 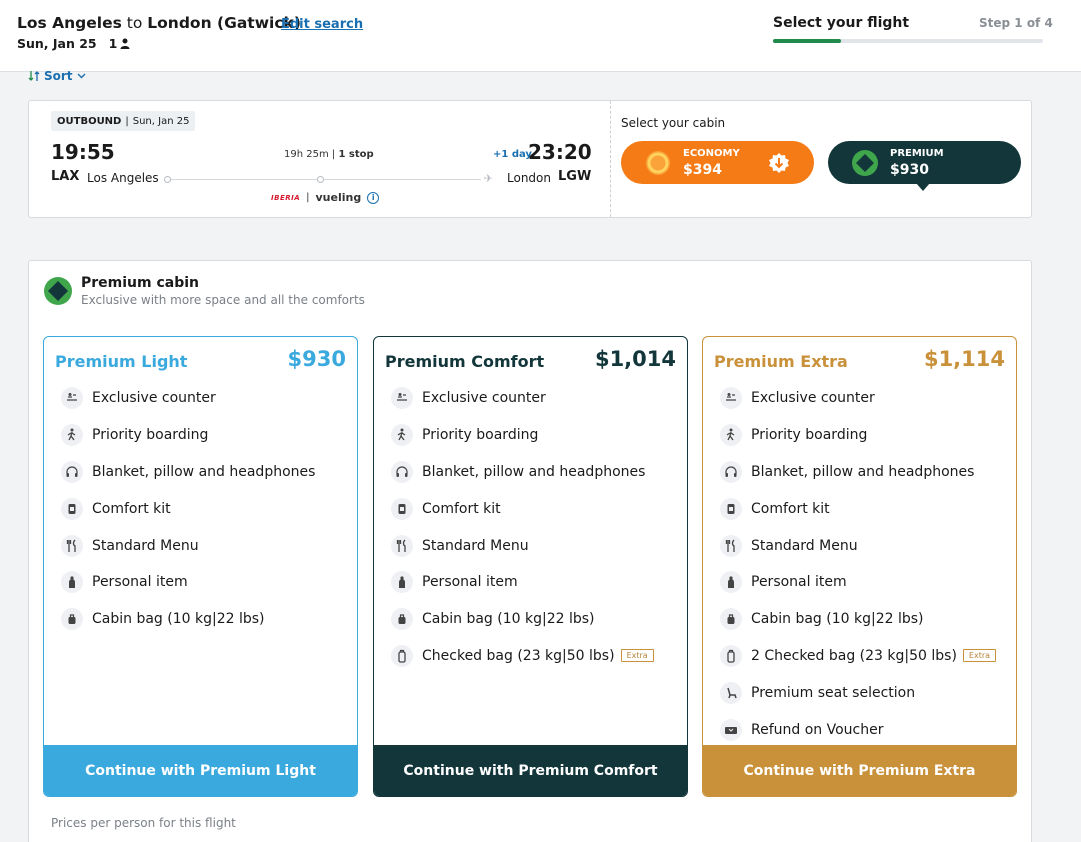 I want to click on sort-label: Sort, so click(x=58, y=76).